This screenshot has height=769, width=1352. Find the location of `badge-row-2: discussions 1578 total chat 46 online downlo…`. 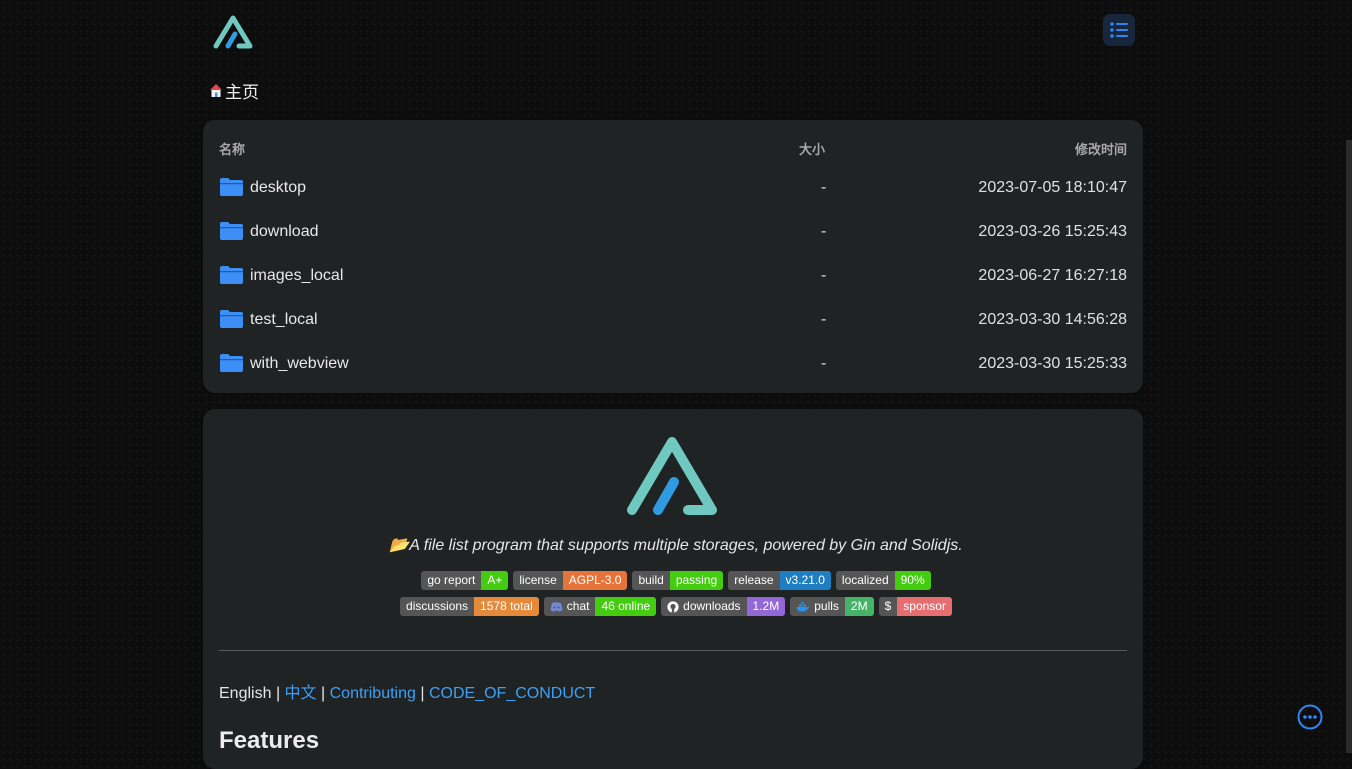

badge-row-2: discussions 1578 total chat 46 online downlo… is located at coordinates (676, 606).